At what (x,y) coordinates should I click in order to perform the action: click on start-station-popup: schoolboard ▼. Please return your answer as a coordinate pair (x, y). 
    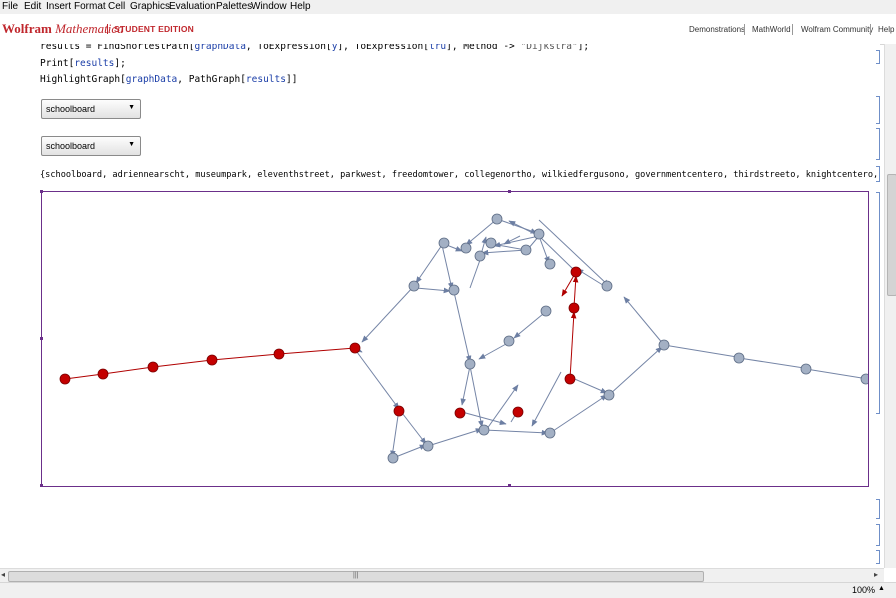
    Looking at the image, I should click on (91, 109).